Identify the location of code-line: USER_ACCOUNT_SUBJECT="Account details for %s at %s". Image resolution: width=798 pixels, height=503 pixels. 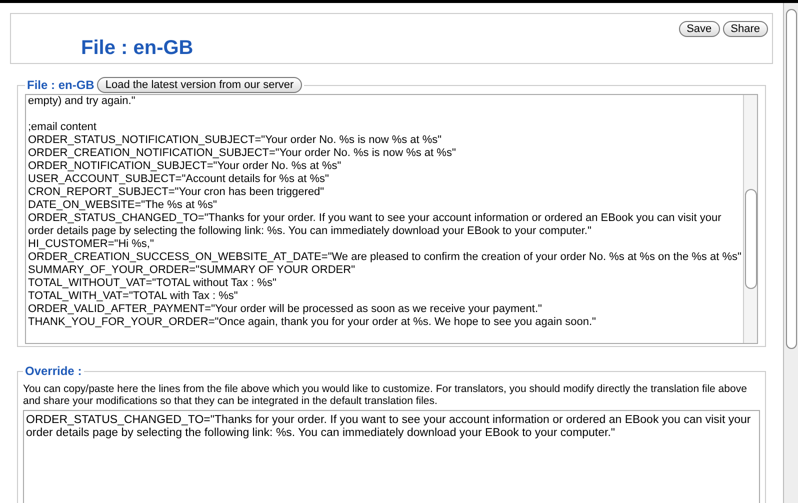
(179, 179).